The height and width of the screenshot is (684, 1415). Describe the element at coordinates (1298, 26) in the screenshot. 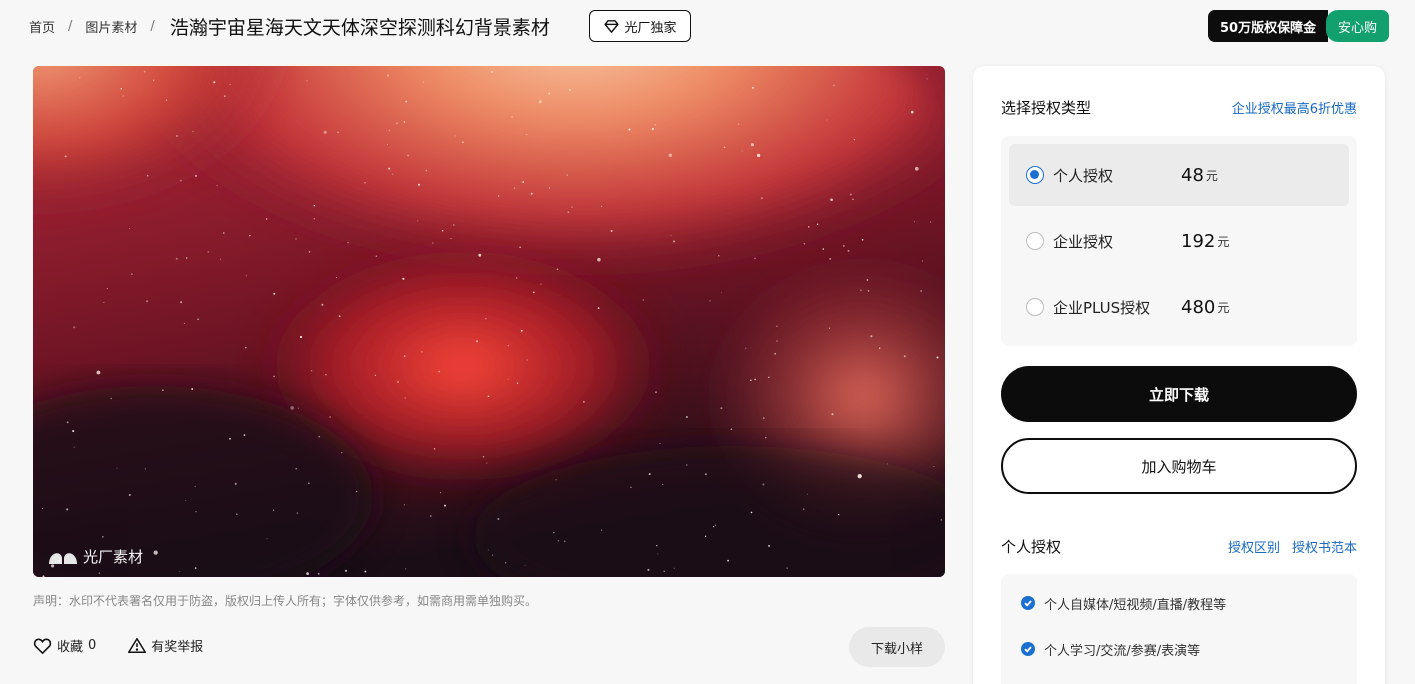

I see `copyright-guarantee-banner: 50万版权保障金 安心购` at that location.